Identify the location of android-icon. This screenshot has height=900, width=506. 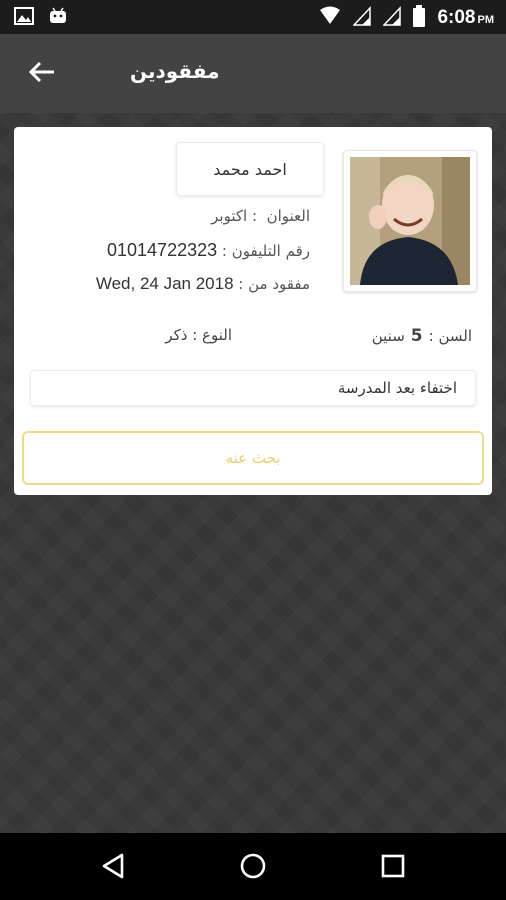
(58, 18).